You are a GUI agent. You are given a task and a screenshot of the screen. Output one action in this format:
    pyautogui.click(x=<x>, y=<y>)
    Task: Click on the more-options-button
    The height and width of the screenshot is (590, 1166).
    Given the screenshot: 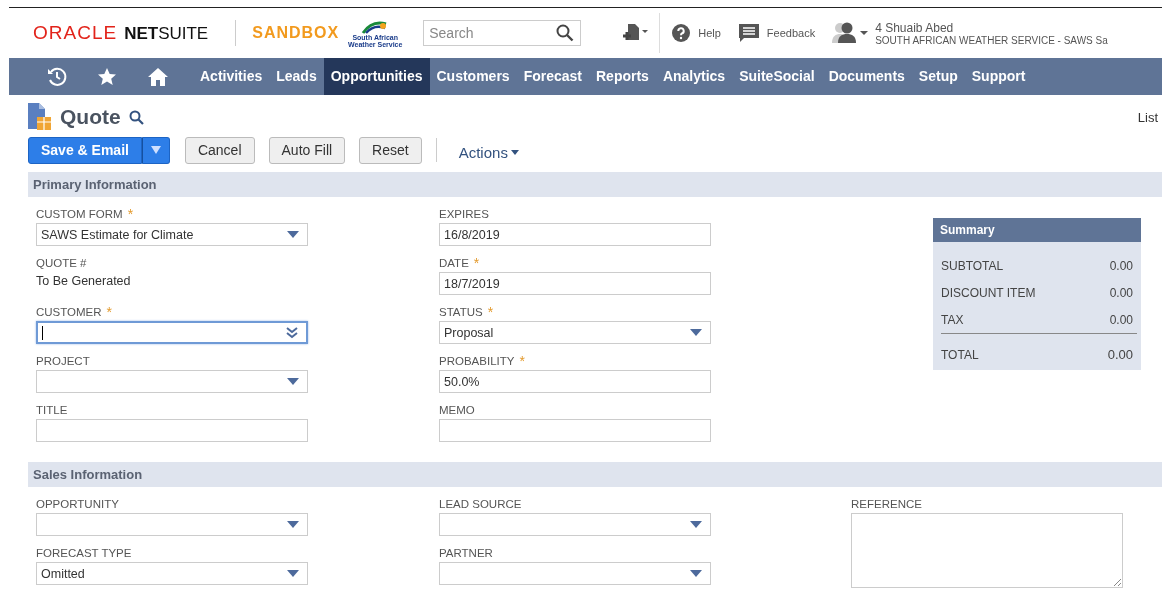 What is the action you would take?
    pyautogui.click(x=155, y=150)
    